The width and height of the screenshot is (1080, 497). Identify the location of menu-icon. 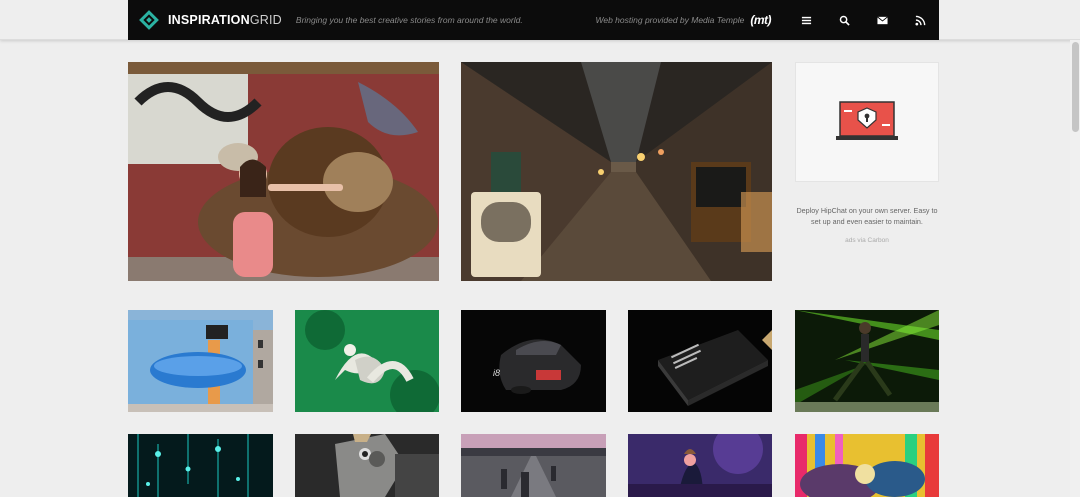
(806, 20).